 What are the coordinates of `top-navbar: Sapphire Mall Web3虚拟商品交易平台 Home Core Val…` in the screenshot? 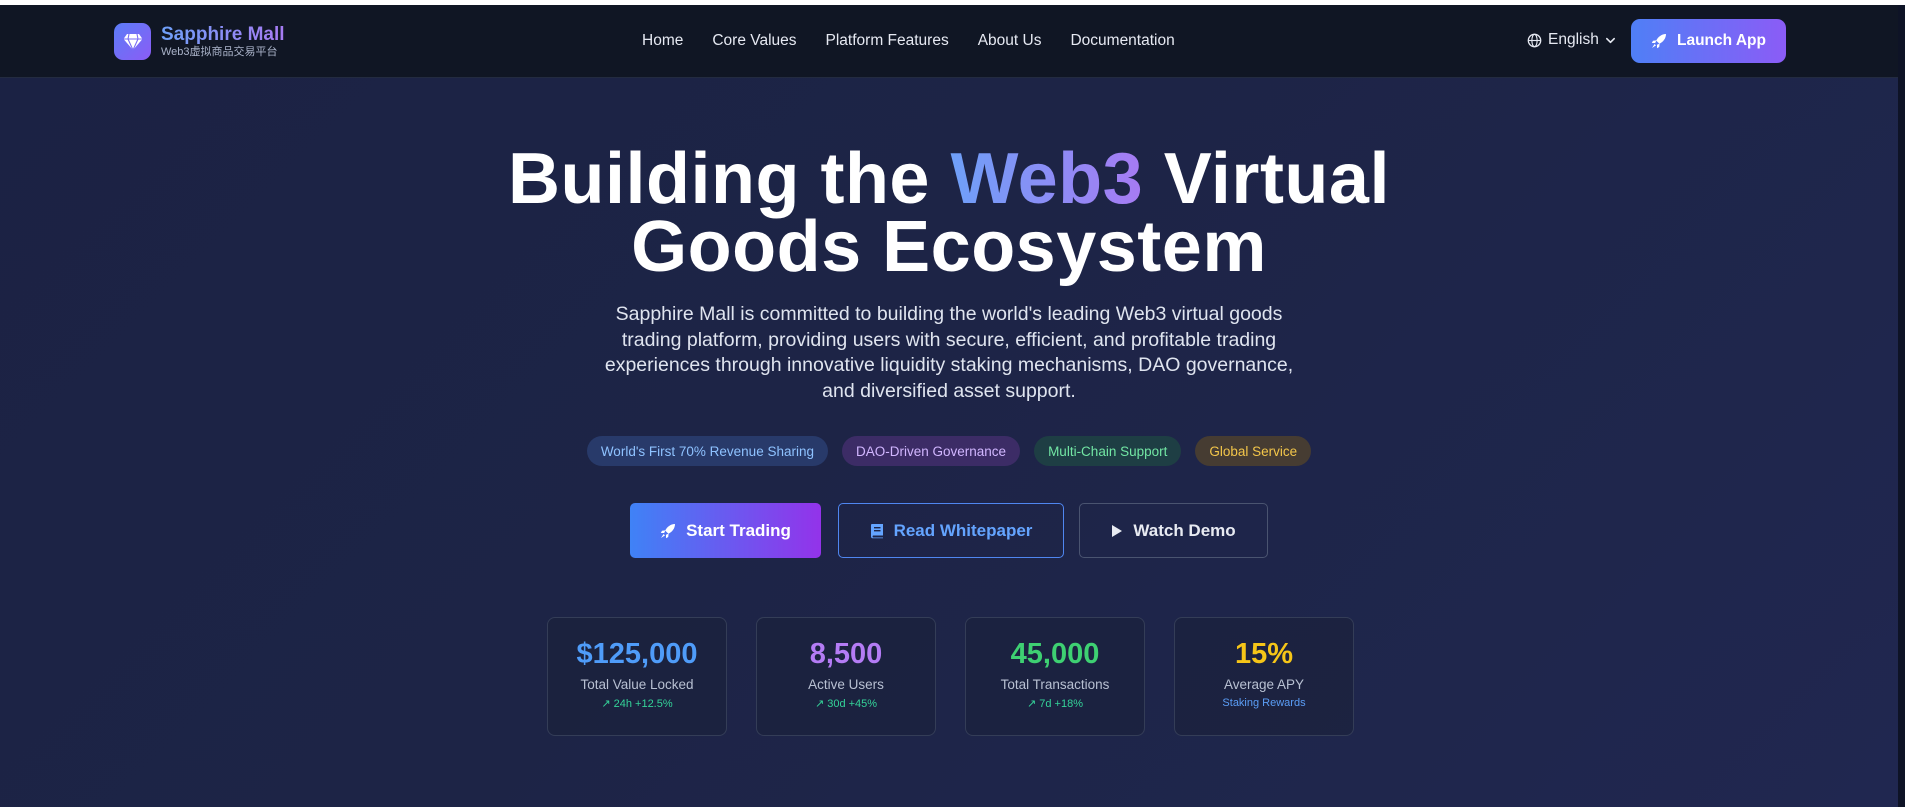 It's located at (949, 41).